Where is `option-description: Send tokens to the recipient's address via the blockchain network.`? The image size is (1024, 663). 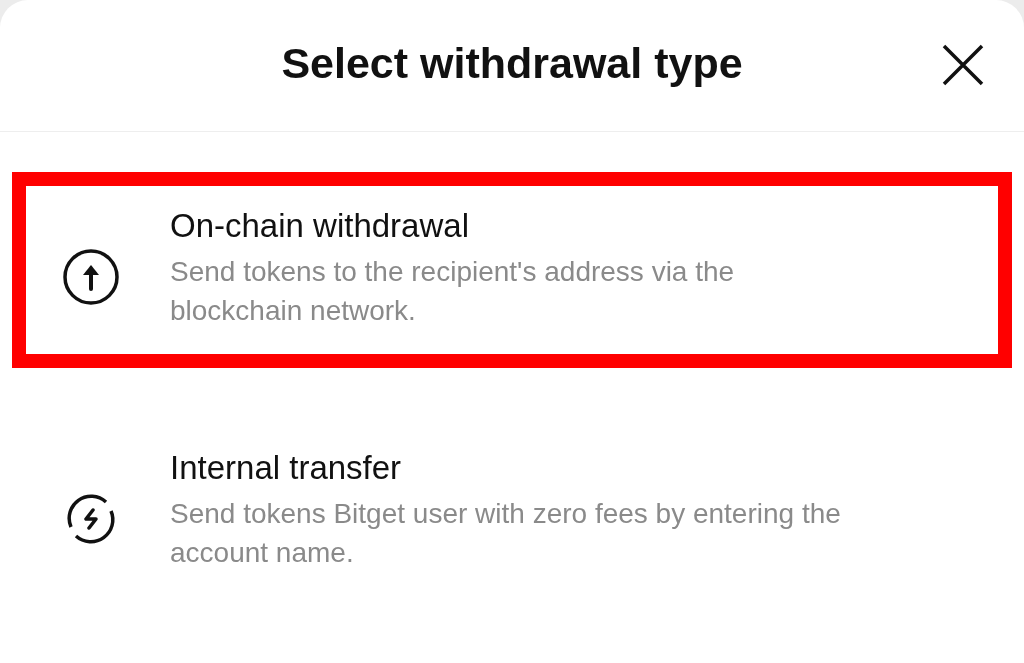 option-description: Send tokens to the recipient's address via the blockchain network. is located at coordinates (453, 291).